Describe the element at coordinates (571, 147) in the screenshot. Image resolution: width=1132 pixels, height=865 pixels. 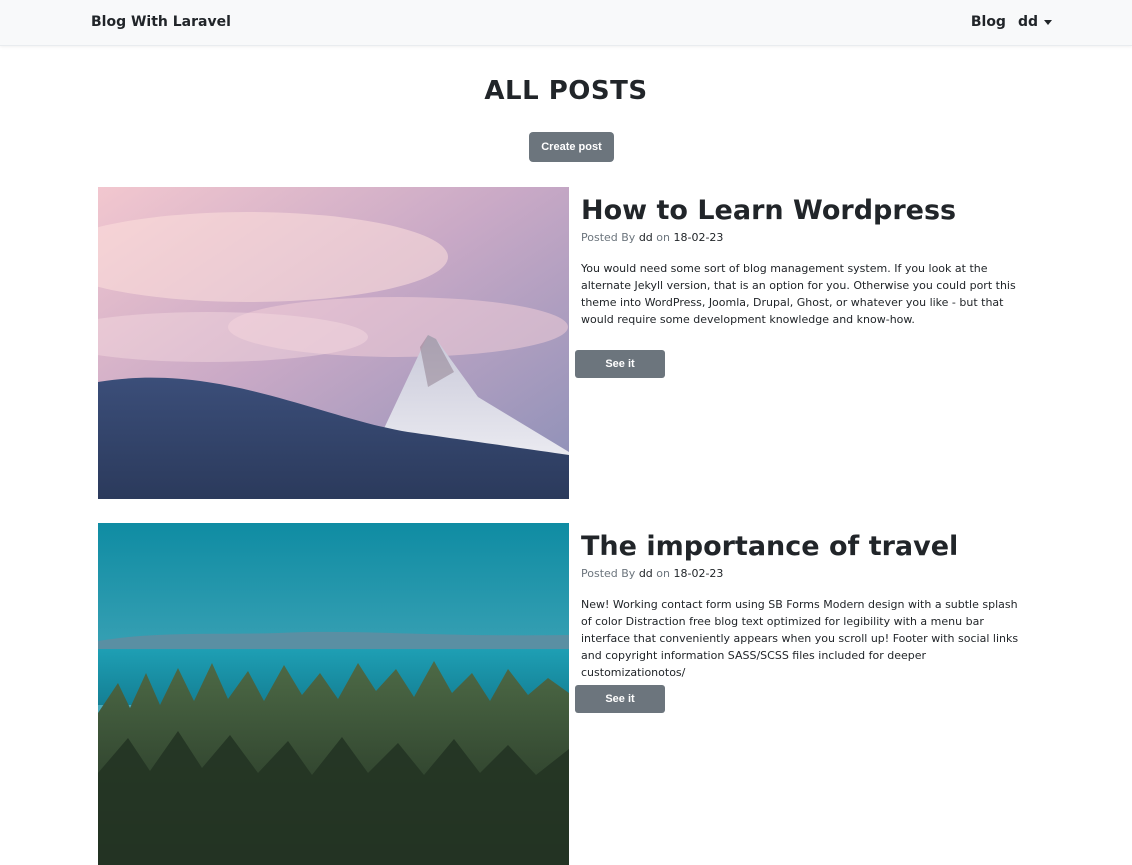
I see `create-post-button: Create post` at that location.